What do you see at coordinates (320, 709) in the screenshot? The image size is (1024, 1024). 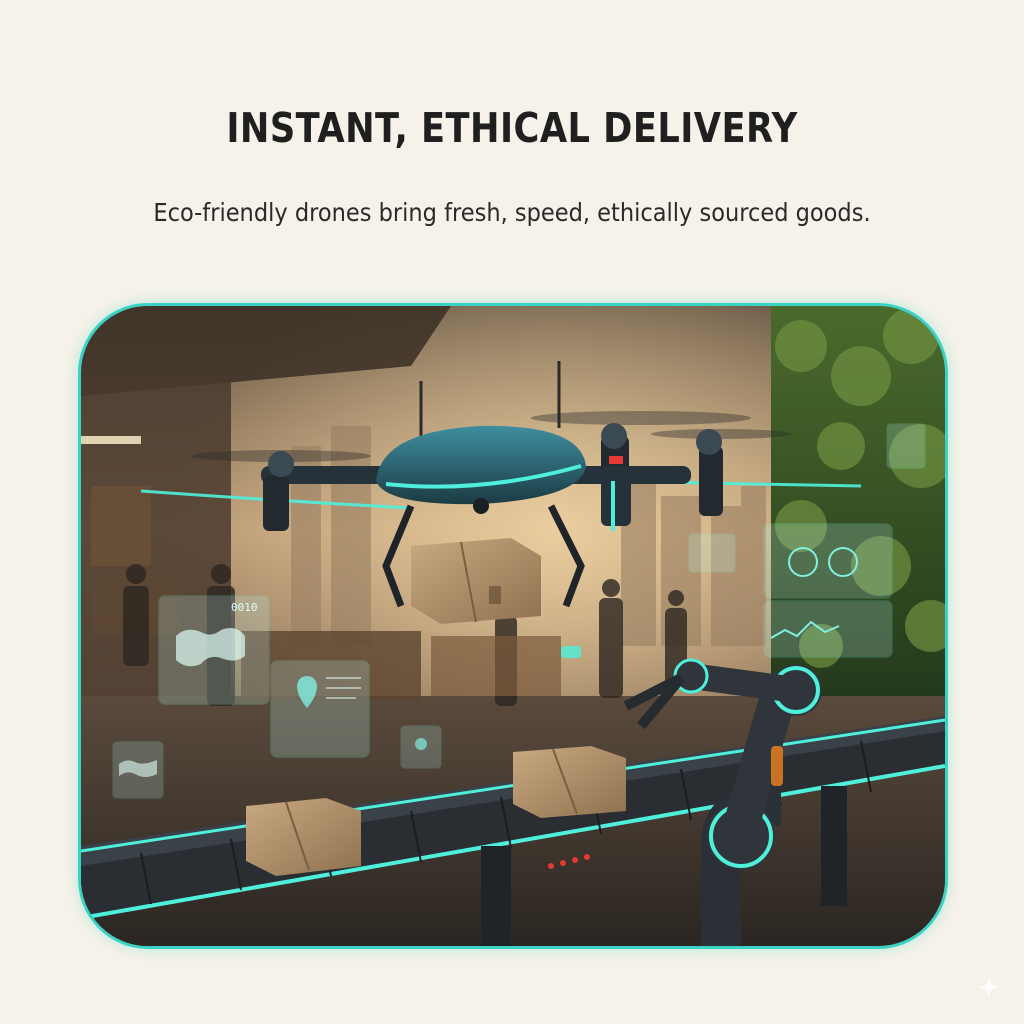 I see `hud-location-panel` at bounding box center [320, 709].